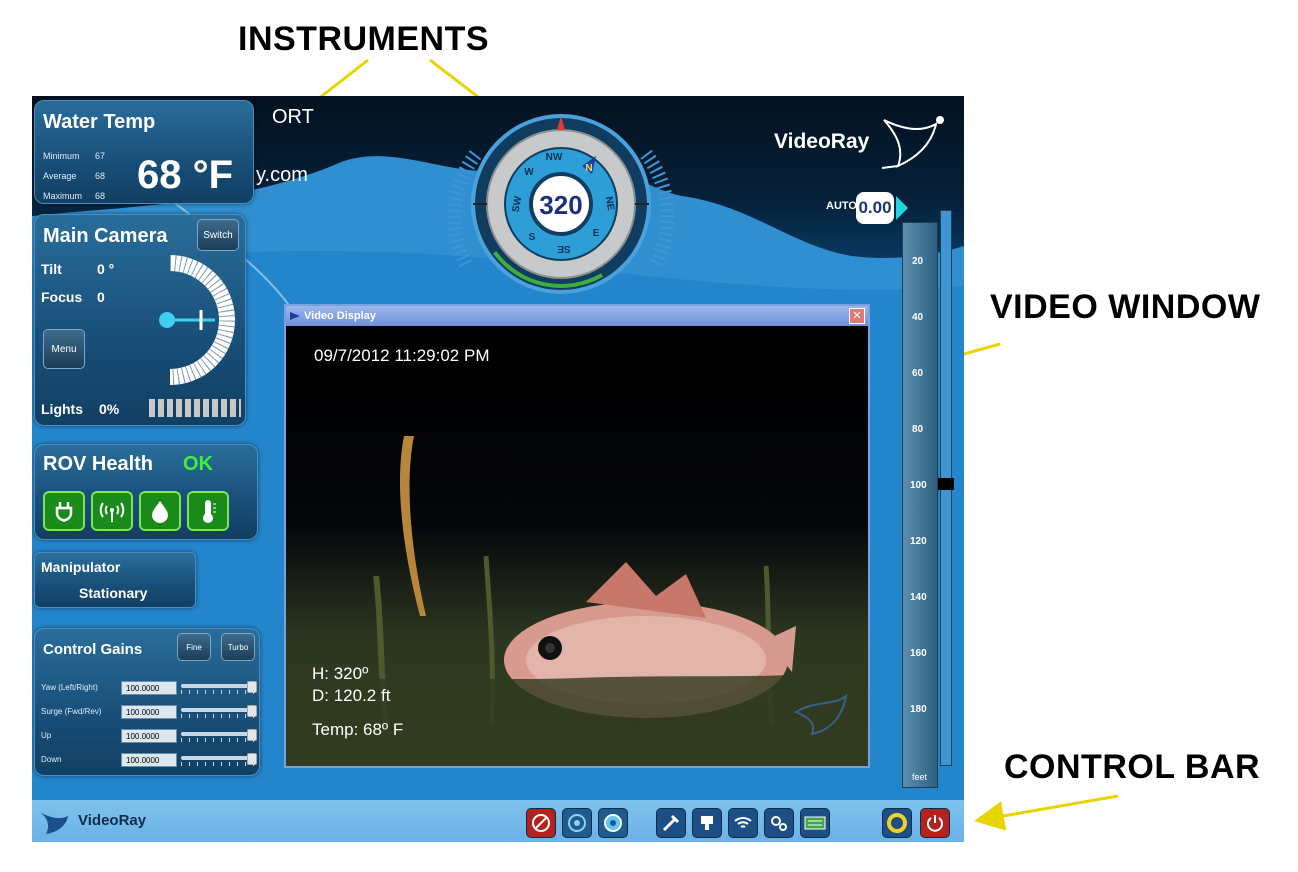  I want to click on gain-label: Up, so click(46, 735).